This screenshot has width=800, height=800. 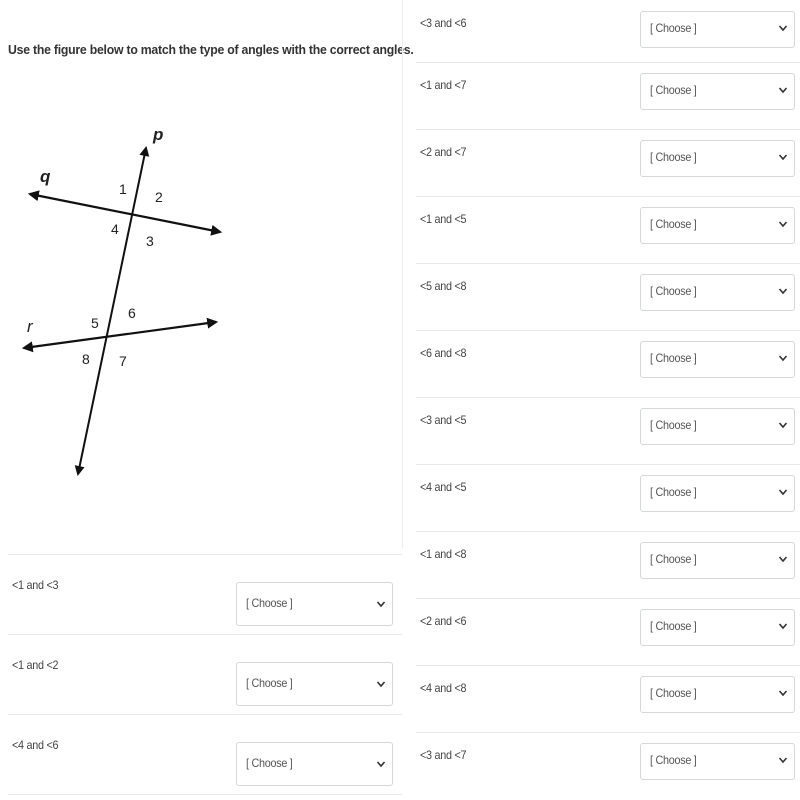 What do you see at coordinates (443, 23) in the screenshot?
I see `angle-pair-label: <3 and <6` at bounding box center [443, 23].